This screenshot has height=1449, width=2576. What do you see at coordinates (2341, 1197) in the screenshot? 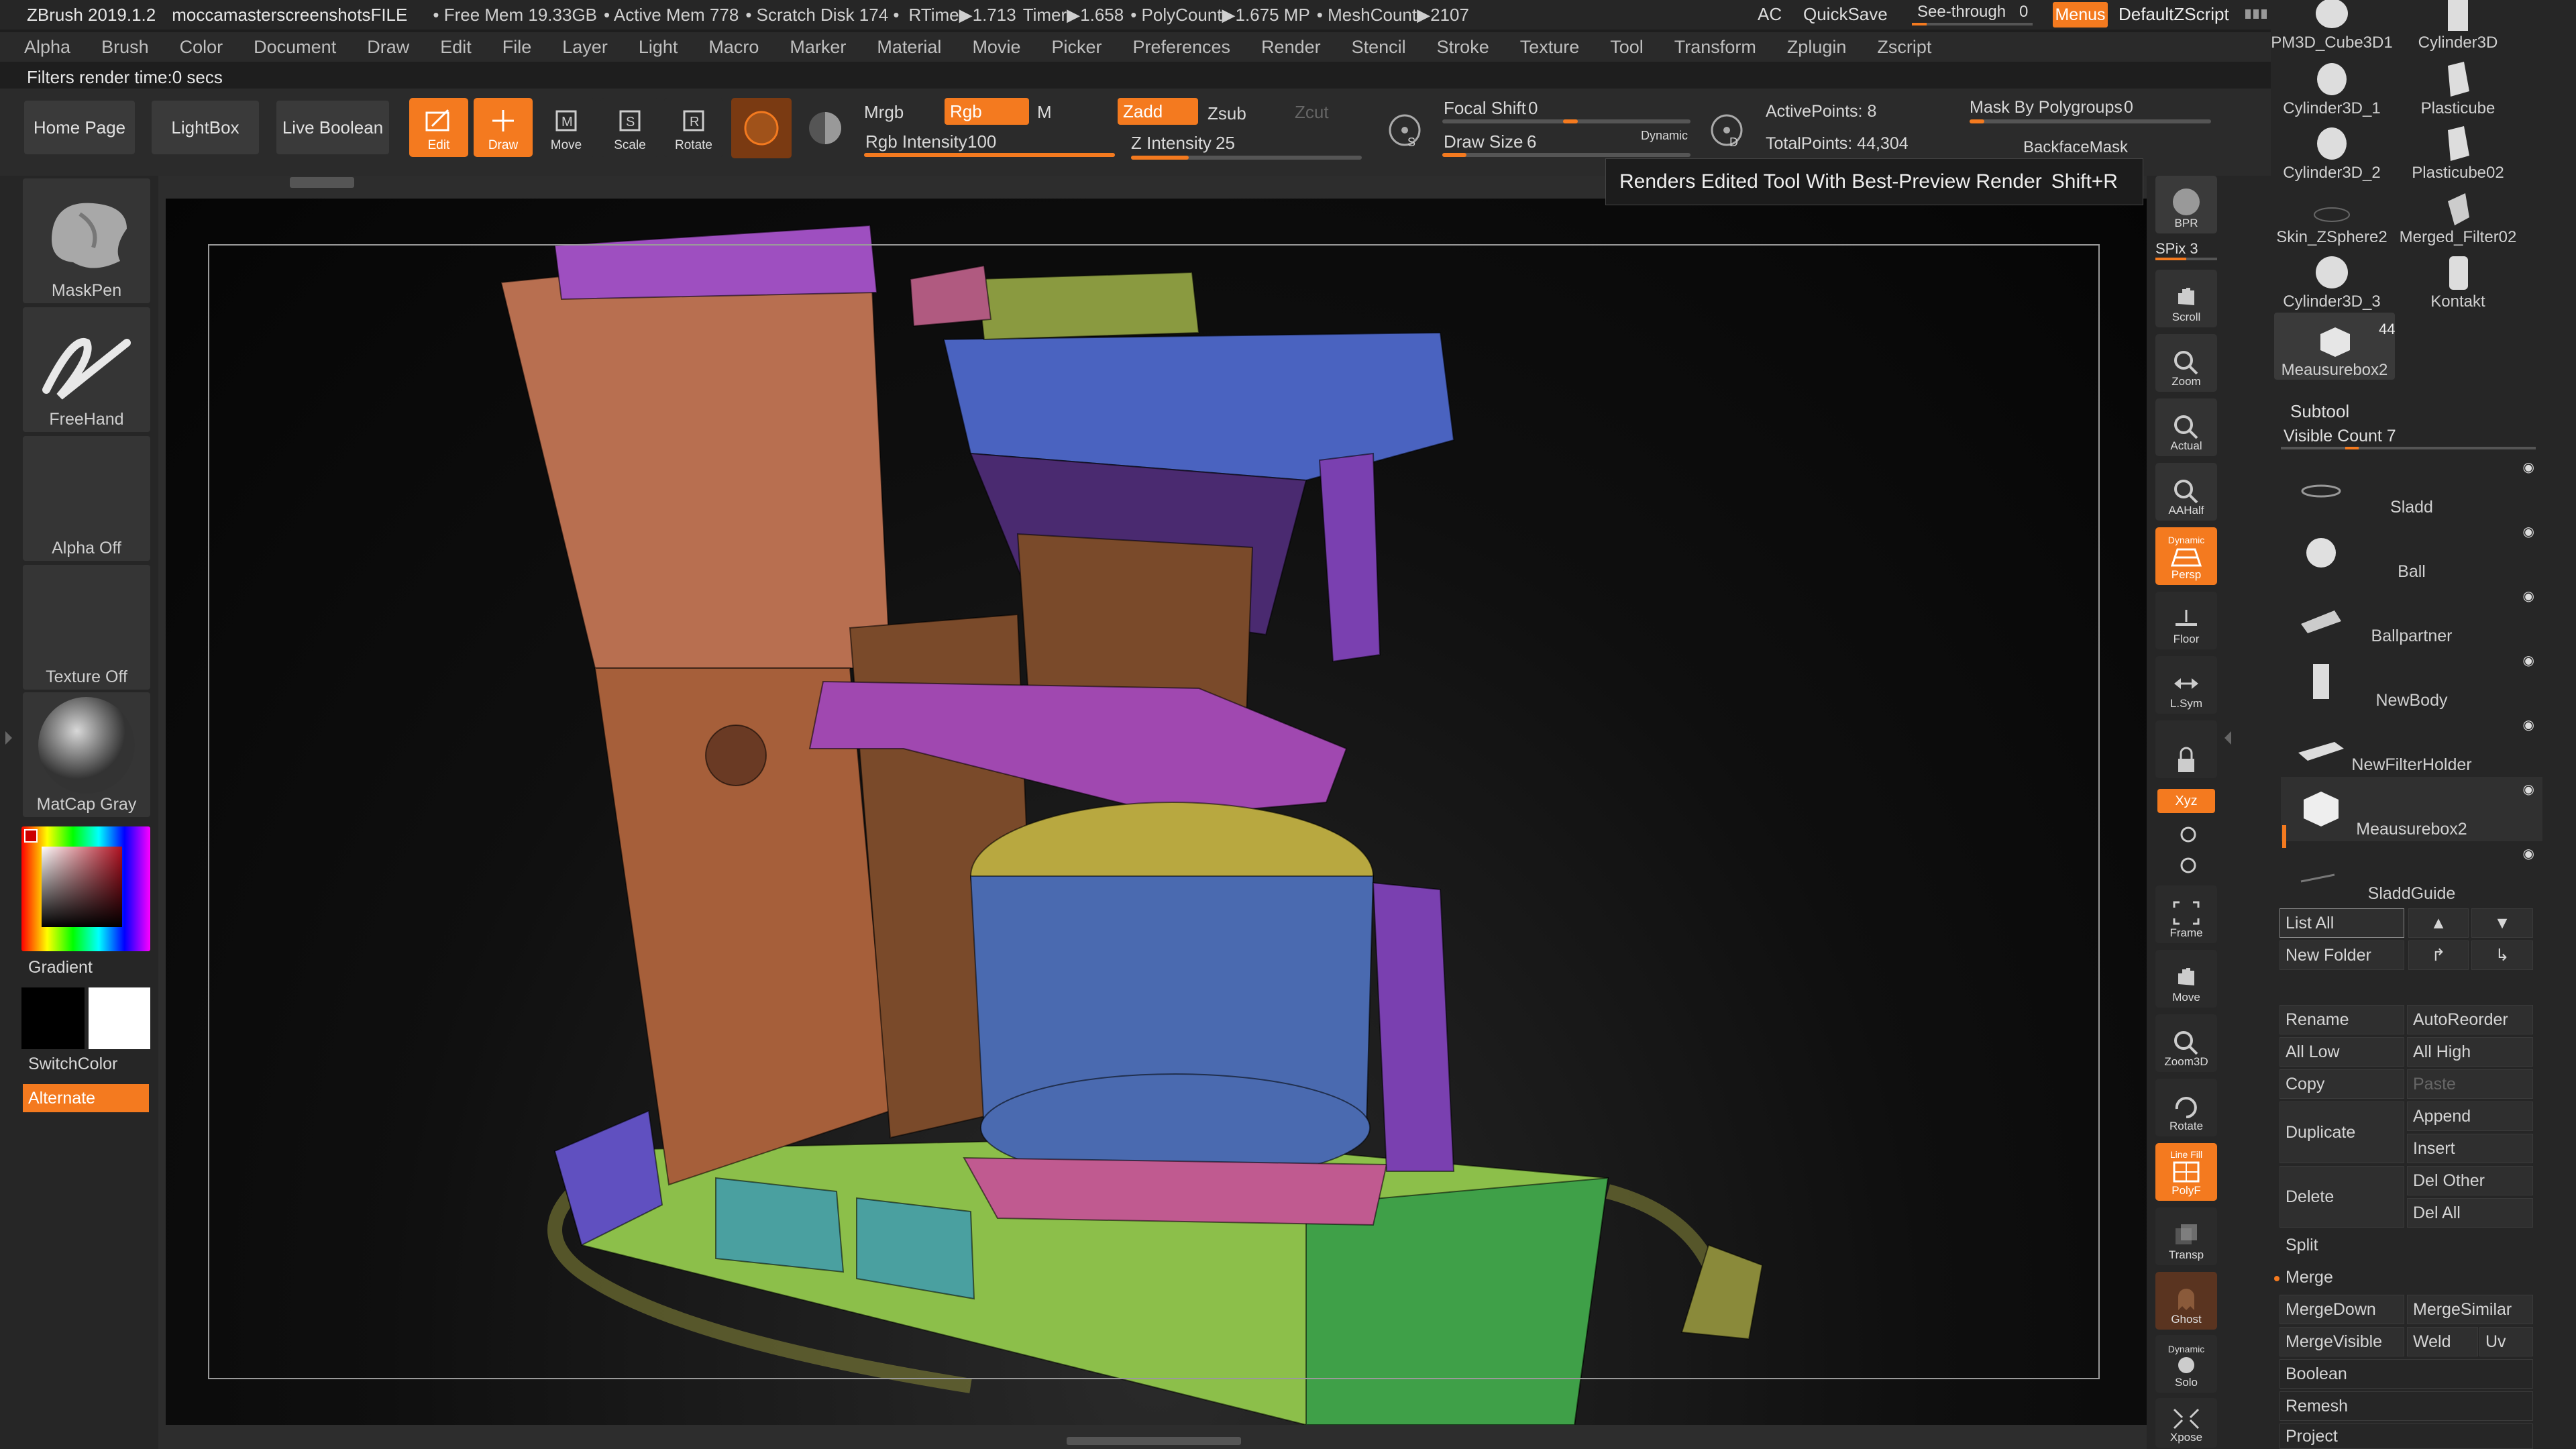
I see `delete-button: Delete` at bounding box center [2341, 1197].